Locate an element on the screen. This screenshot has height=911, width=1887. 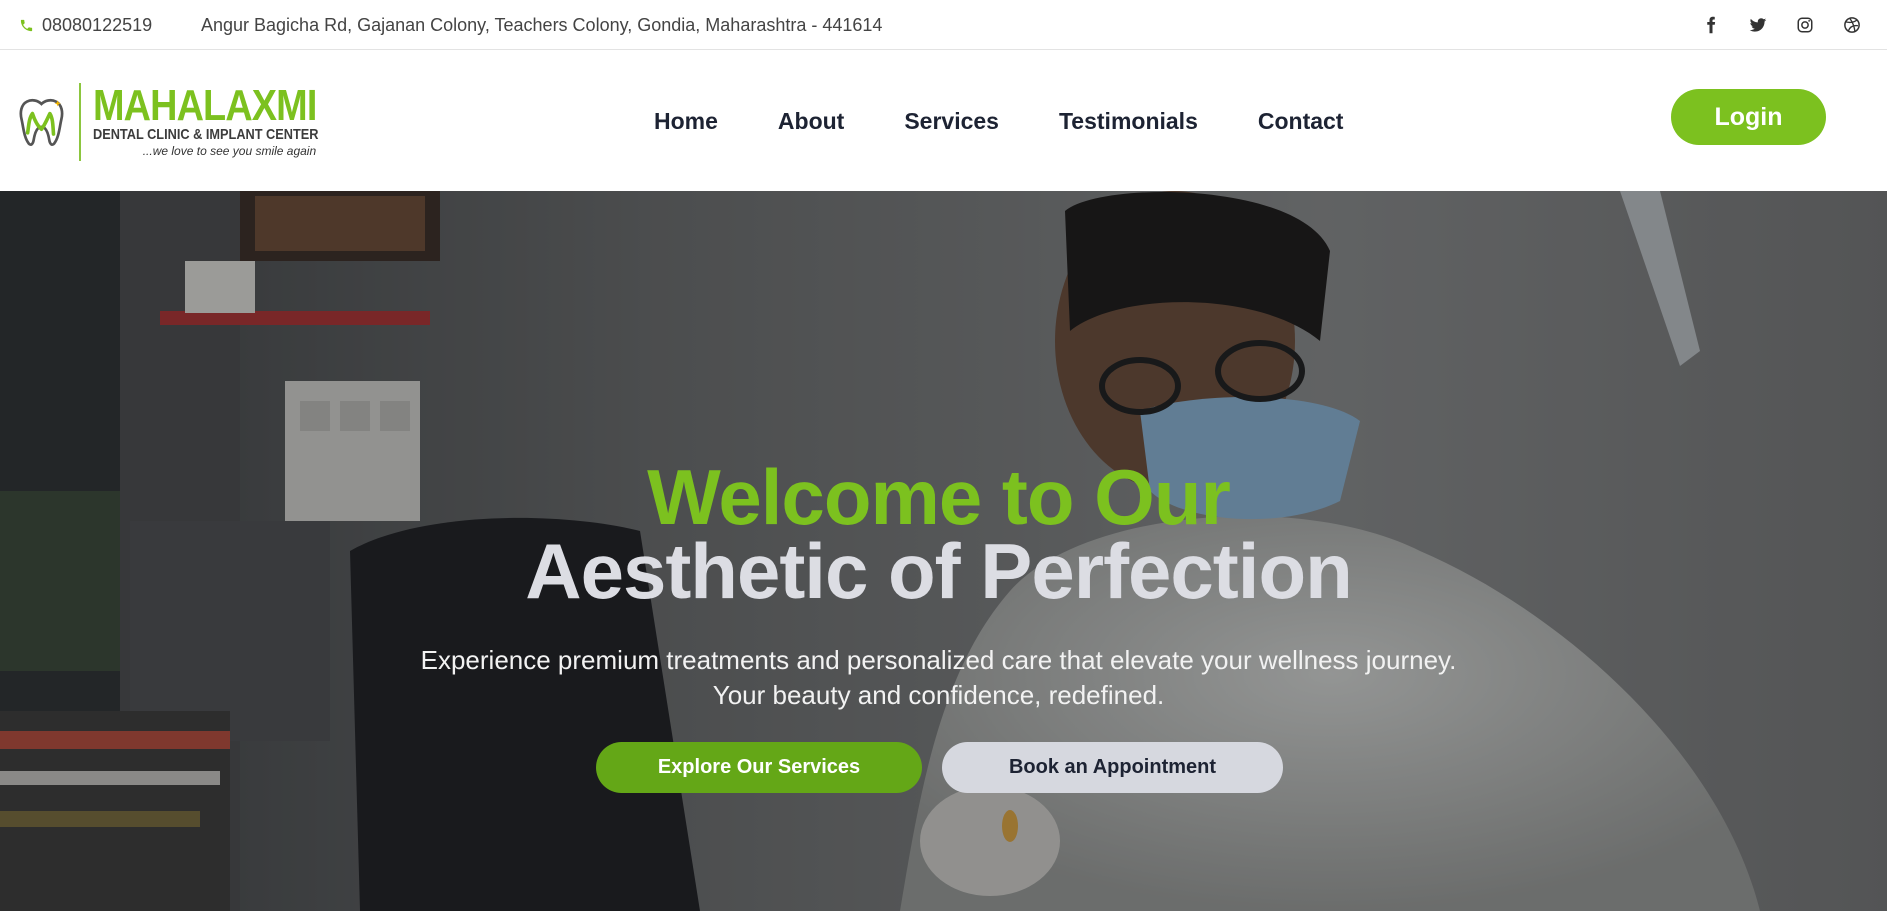
twitter-link is located at coordinates (1758, 25).